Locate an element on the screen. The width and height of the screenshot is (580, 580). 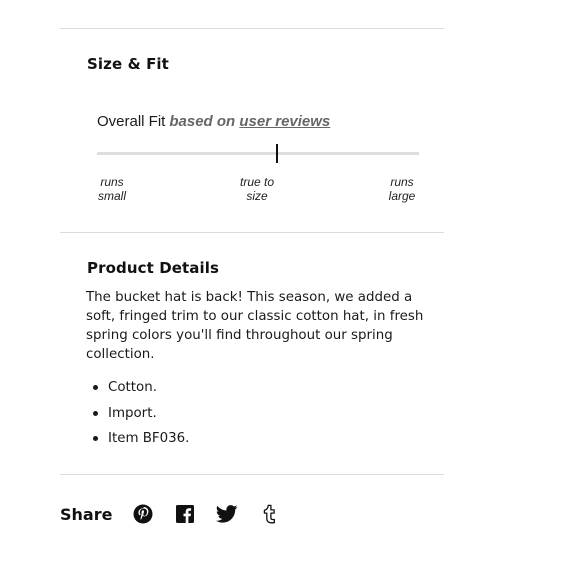
facebook-icon is located at coordinates (185, 514).